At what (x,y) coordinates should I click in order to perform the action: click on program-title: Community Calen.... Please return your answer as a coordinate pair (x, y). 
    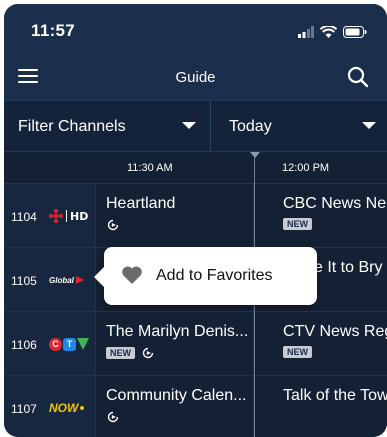
    Looking at the image, I should click on (176, 395).